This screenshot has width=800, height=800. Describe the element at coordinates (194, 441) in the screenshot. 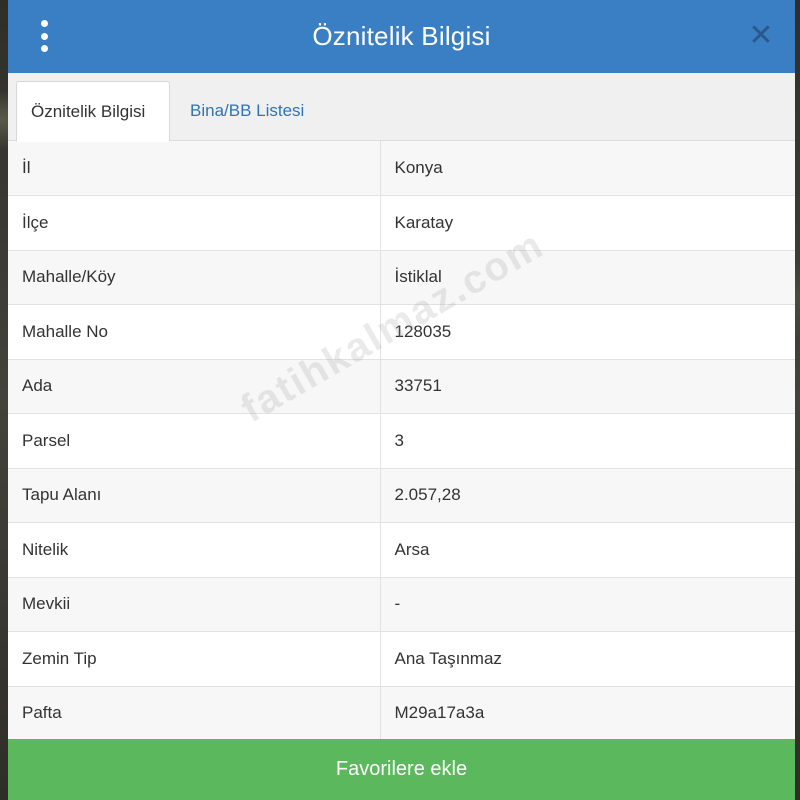

I see `attribute-key: Parsel` at that location.